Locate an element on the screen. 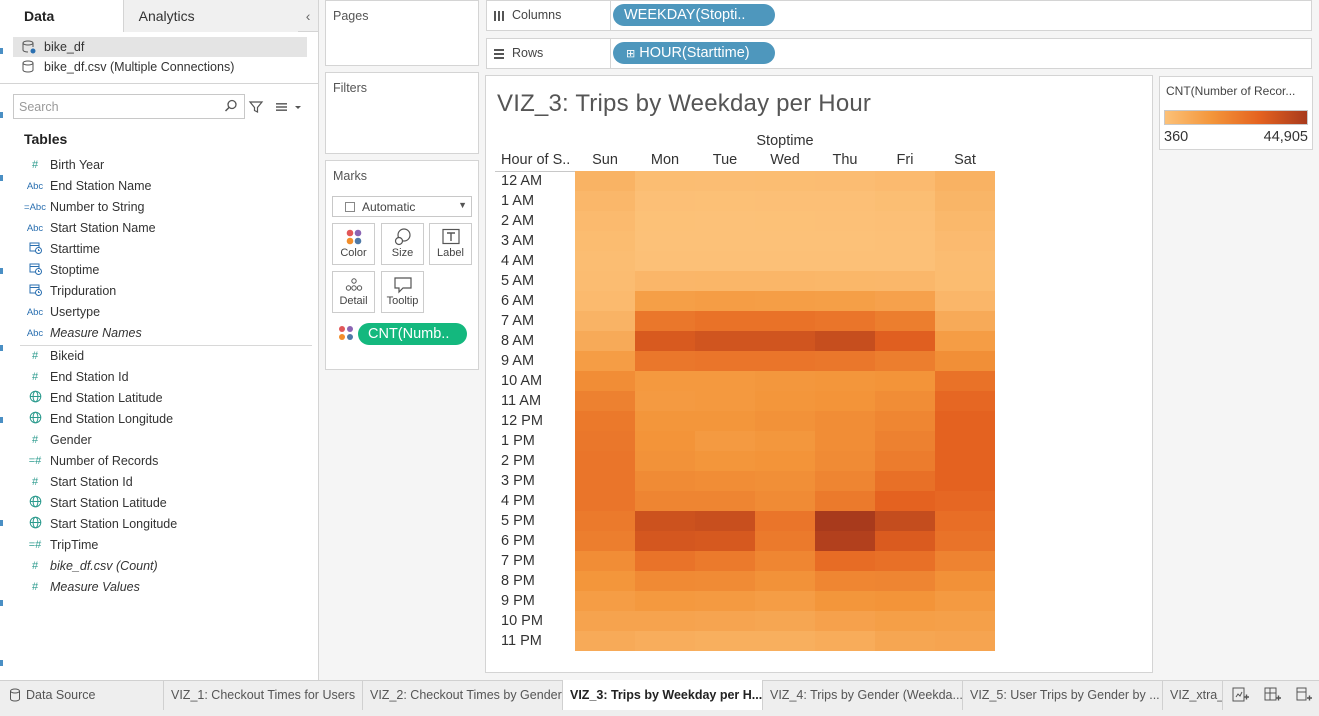  size-button: Size is located at coordinates (402, 244).